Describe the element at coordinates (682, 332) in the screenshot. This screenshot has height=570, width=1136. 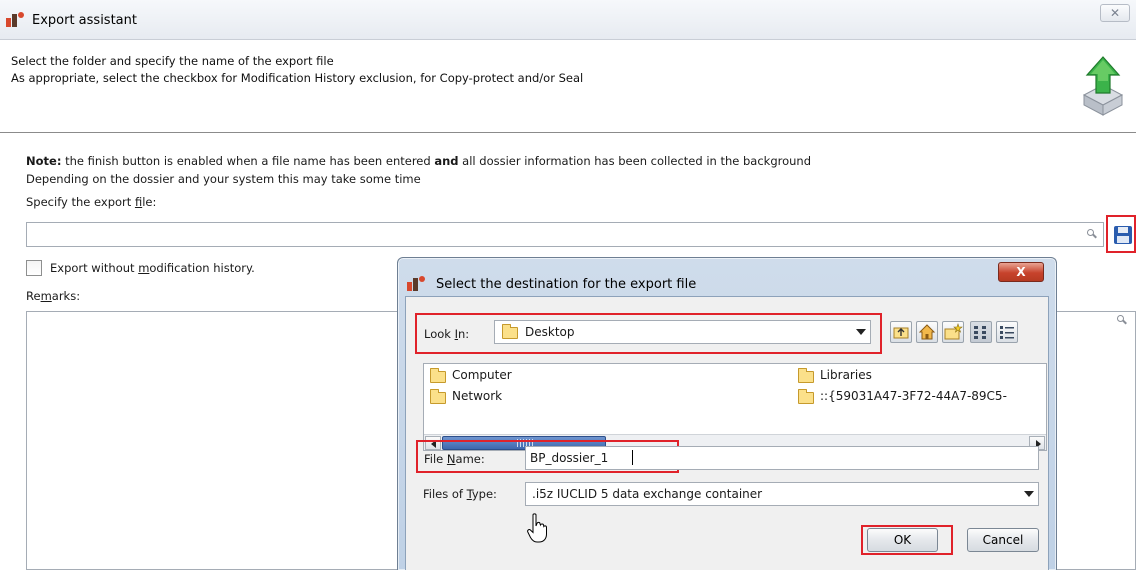
I see `look-in-select: Desktop` at that location.